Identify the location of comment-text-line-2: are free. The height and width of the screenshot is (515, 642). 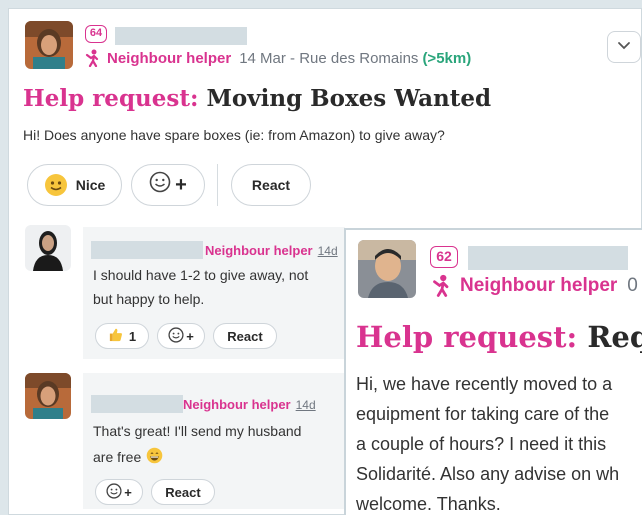
(128, 457).